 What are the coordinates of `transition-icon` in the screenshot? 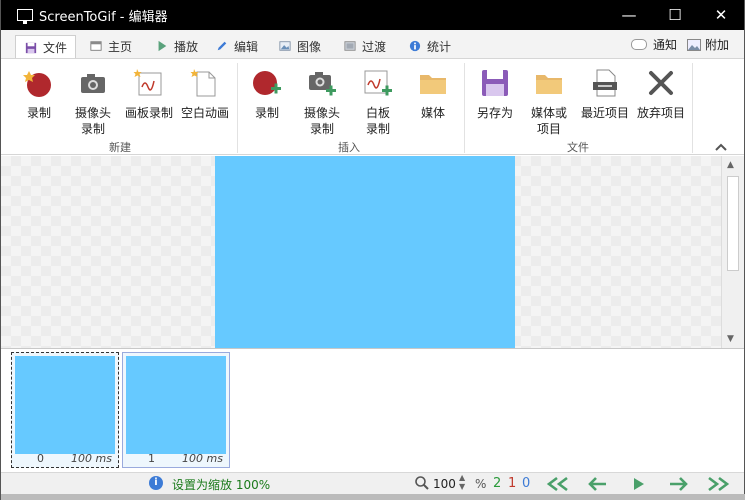 It's located at (350, 46).